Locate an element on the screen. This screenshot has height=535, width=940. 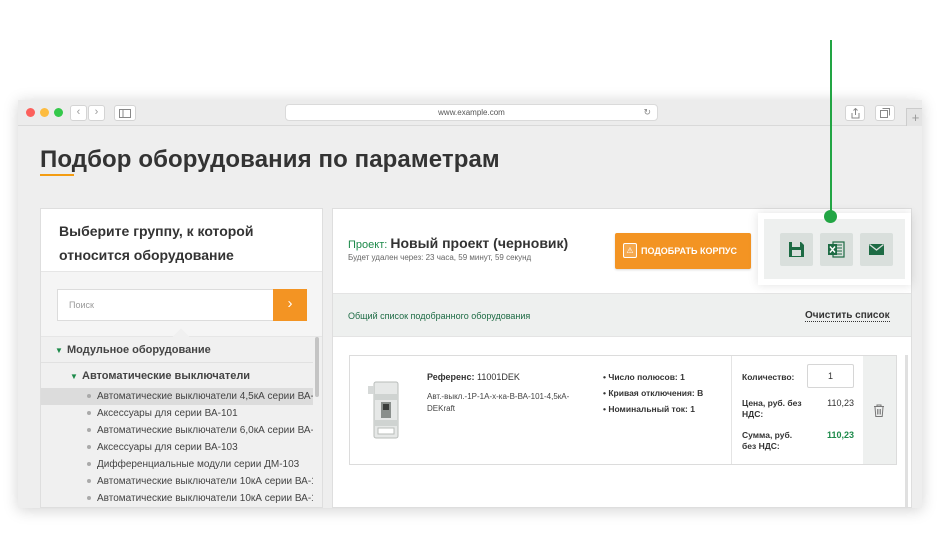
trash-icon is located at coordinates (879, 410).